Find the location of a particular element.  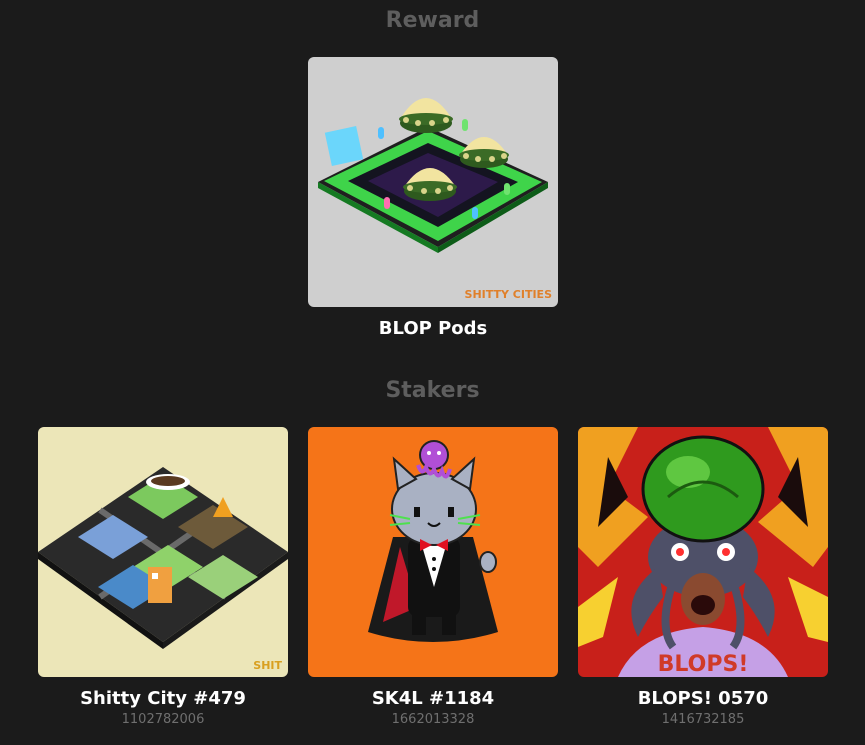

sk4l-image is located at coordinates (433, 552).